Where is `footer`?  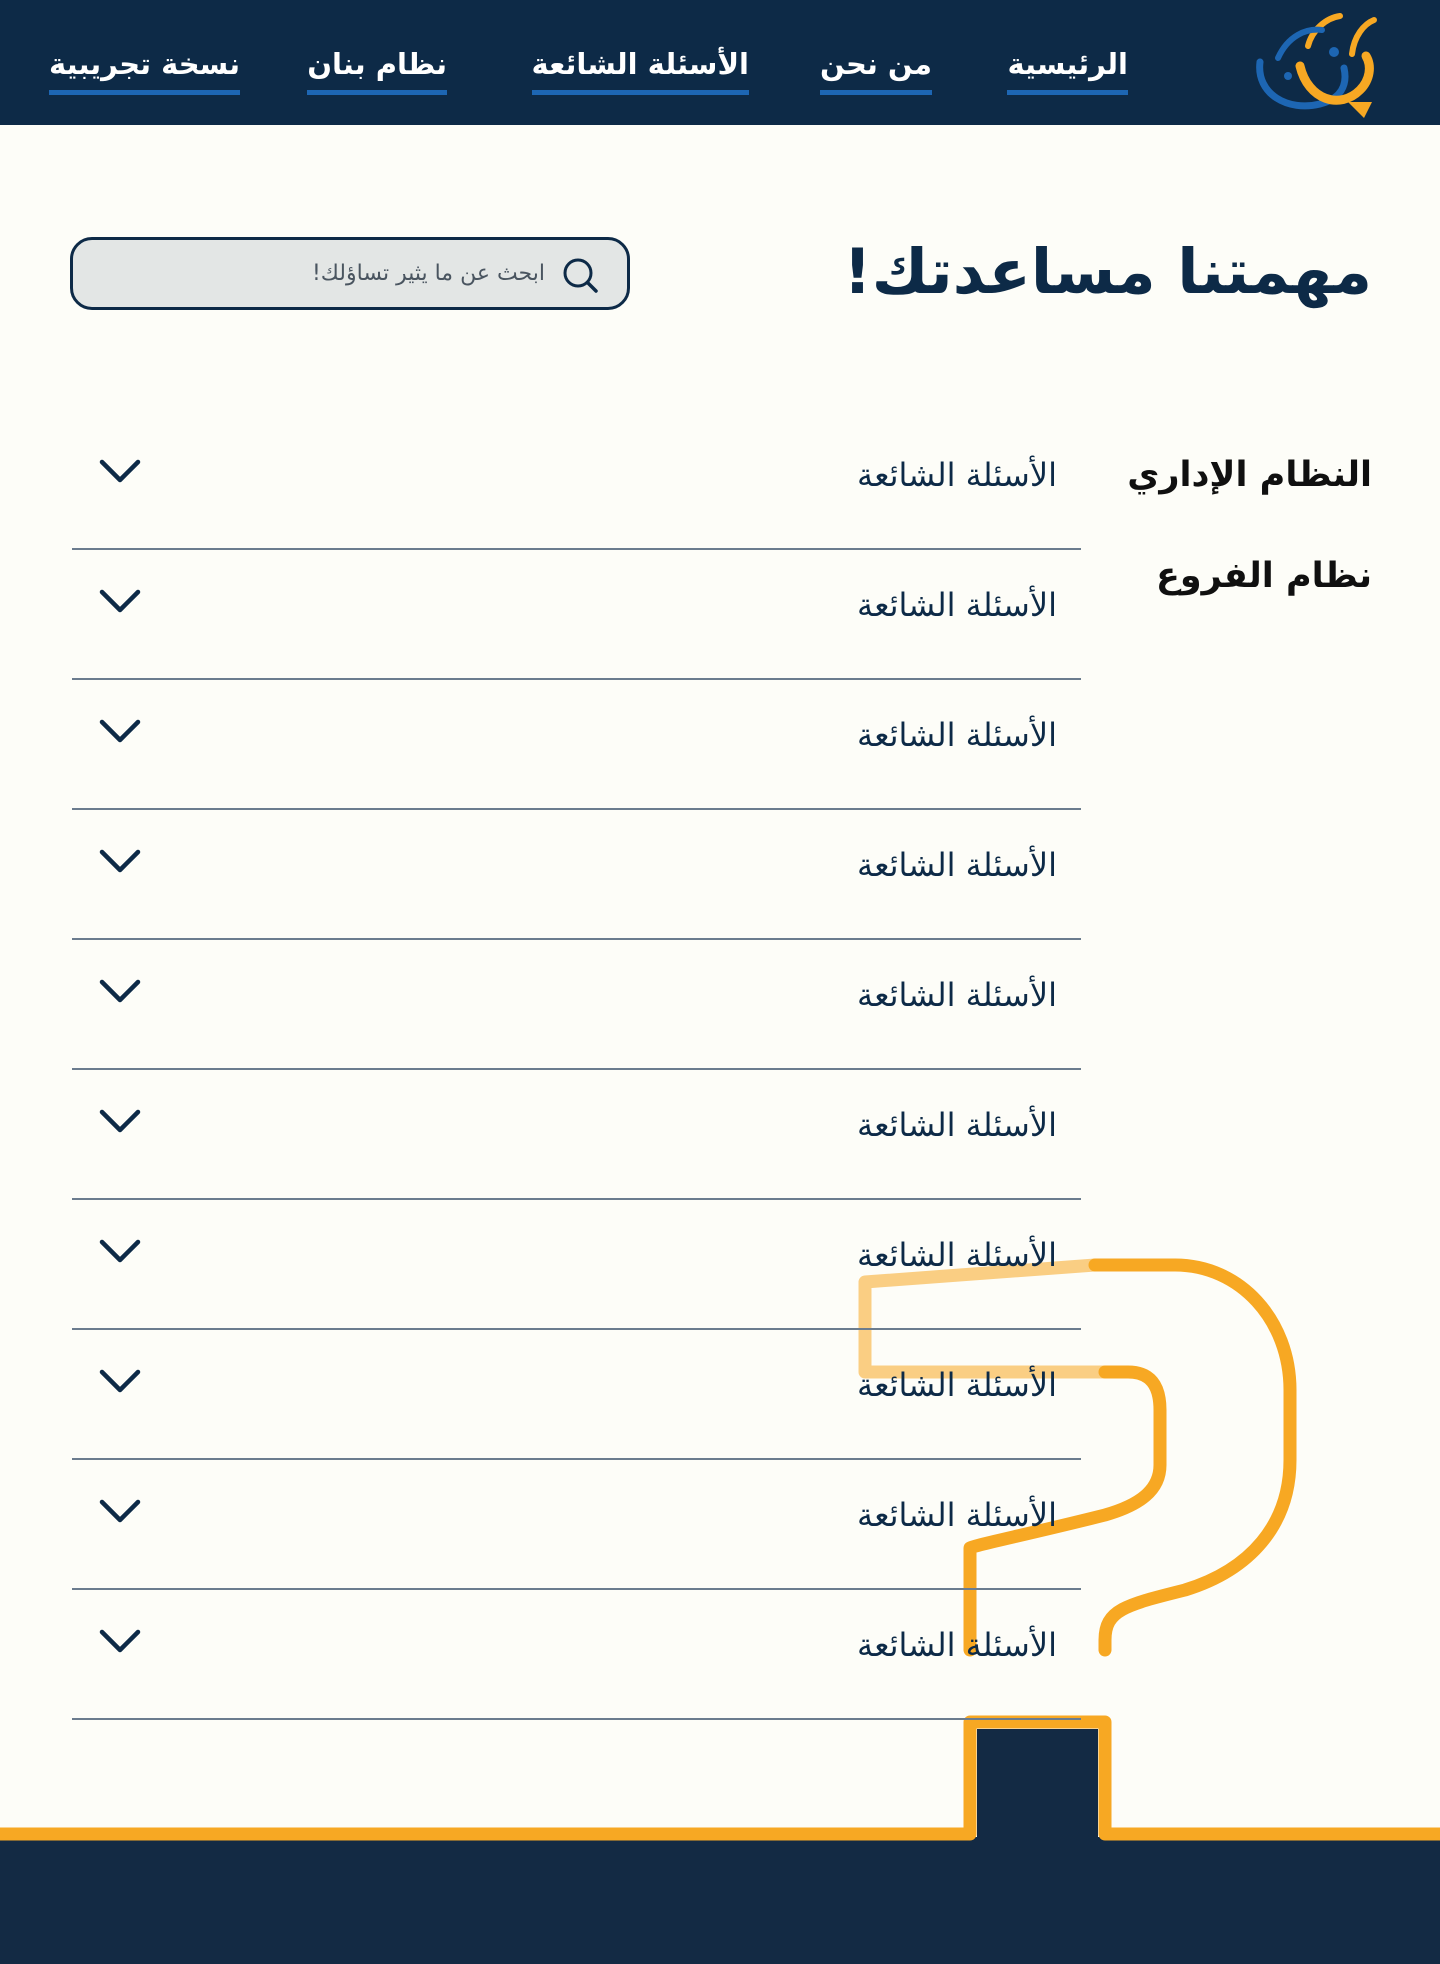 footer is located at coordinates (720, 1900).